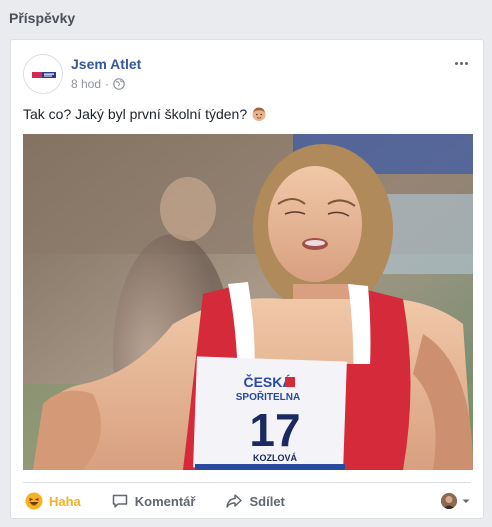 The width and height of the screenshot is (492, 527). I want to click on user-avatar, so click(449, 501).